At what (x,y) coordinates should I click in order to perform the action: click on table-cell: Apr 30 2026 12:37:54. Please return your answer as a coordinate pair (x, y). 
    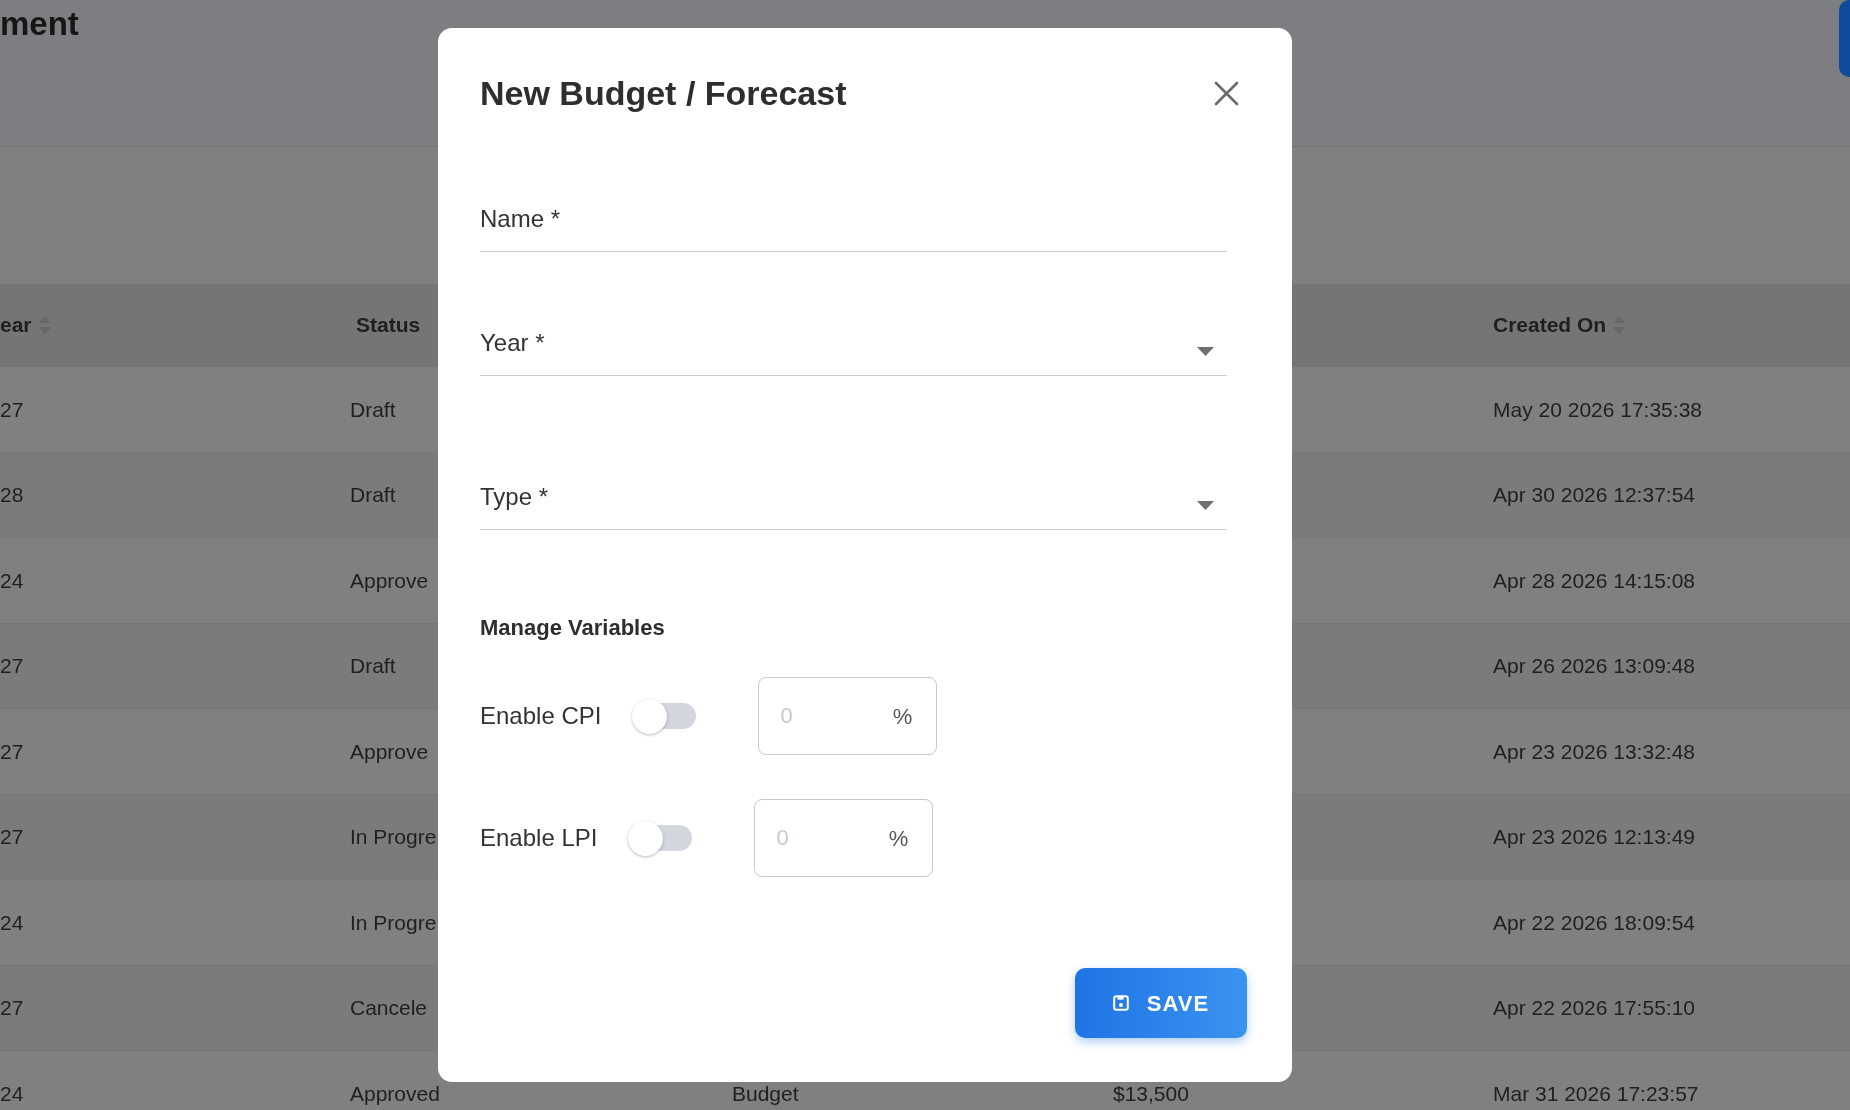
    Looking at the image, I should click on (1594, 494).